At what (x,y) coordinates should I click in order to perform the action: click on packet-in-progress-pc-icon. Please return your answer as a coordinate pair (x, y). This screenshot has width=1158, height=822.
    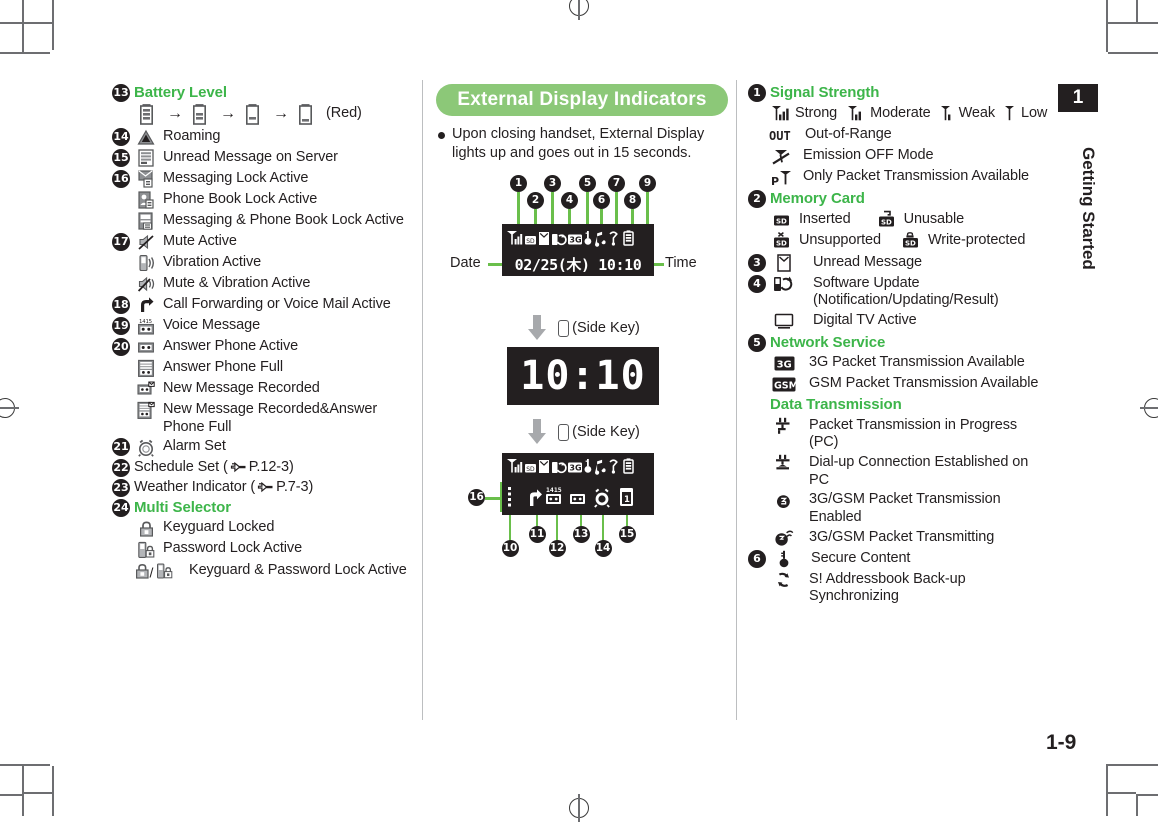
    Looking at the image, I should click on (784, 426).